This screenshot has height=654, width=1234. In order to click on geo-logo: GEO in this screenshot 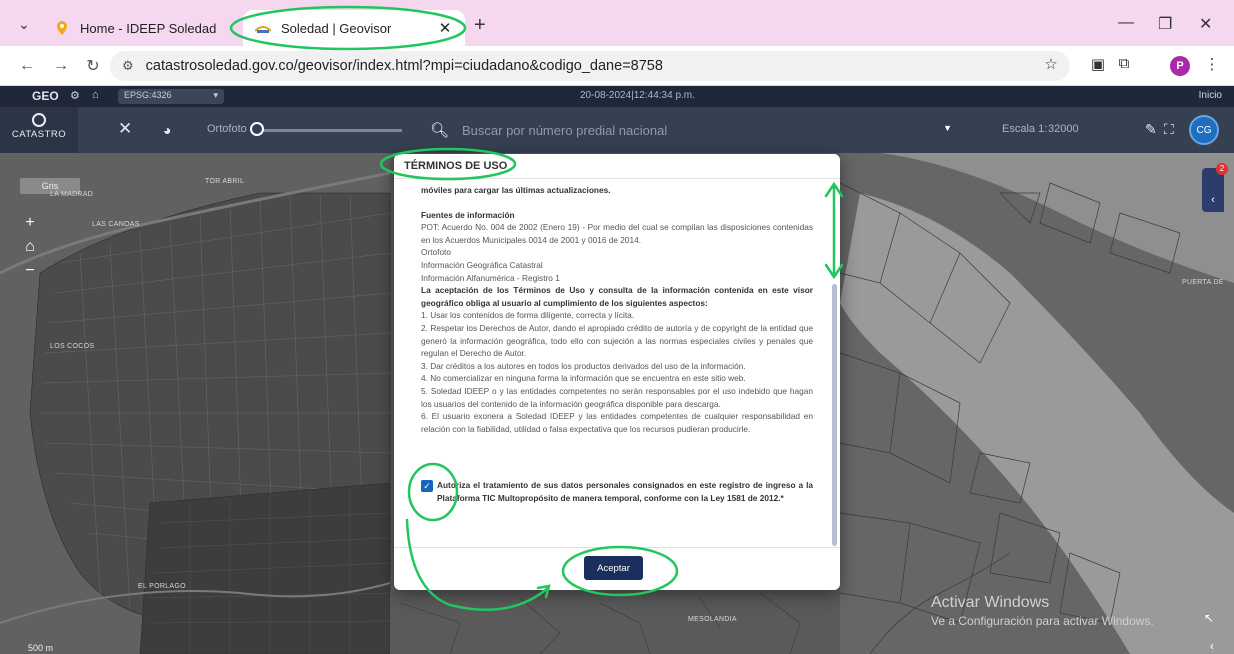, I will do `click(45, 96)`.